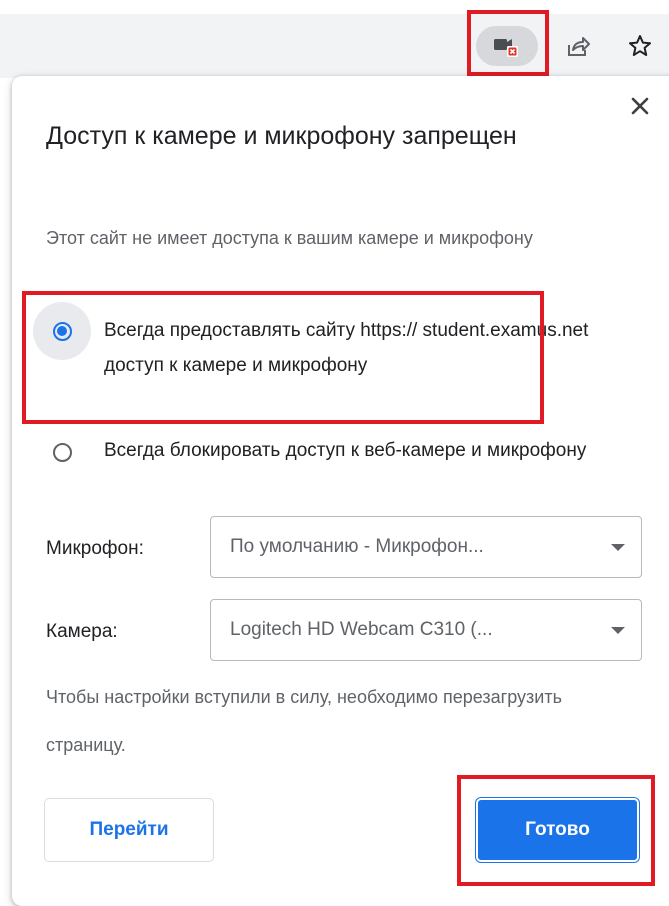 The height and width of the screenshot is (906, 669). I want to click on highlight-camera-button, so click(508, 43).